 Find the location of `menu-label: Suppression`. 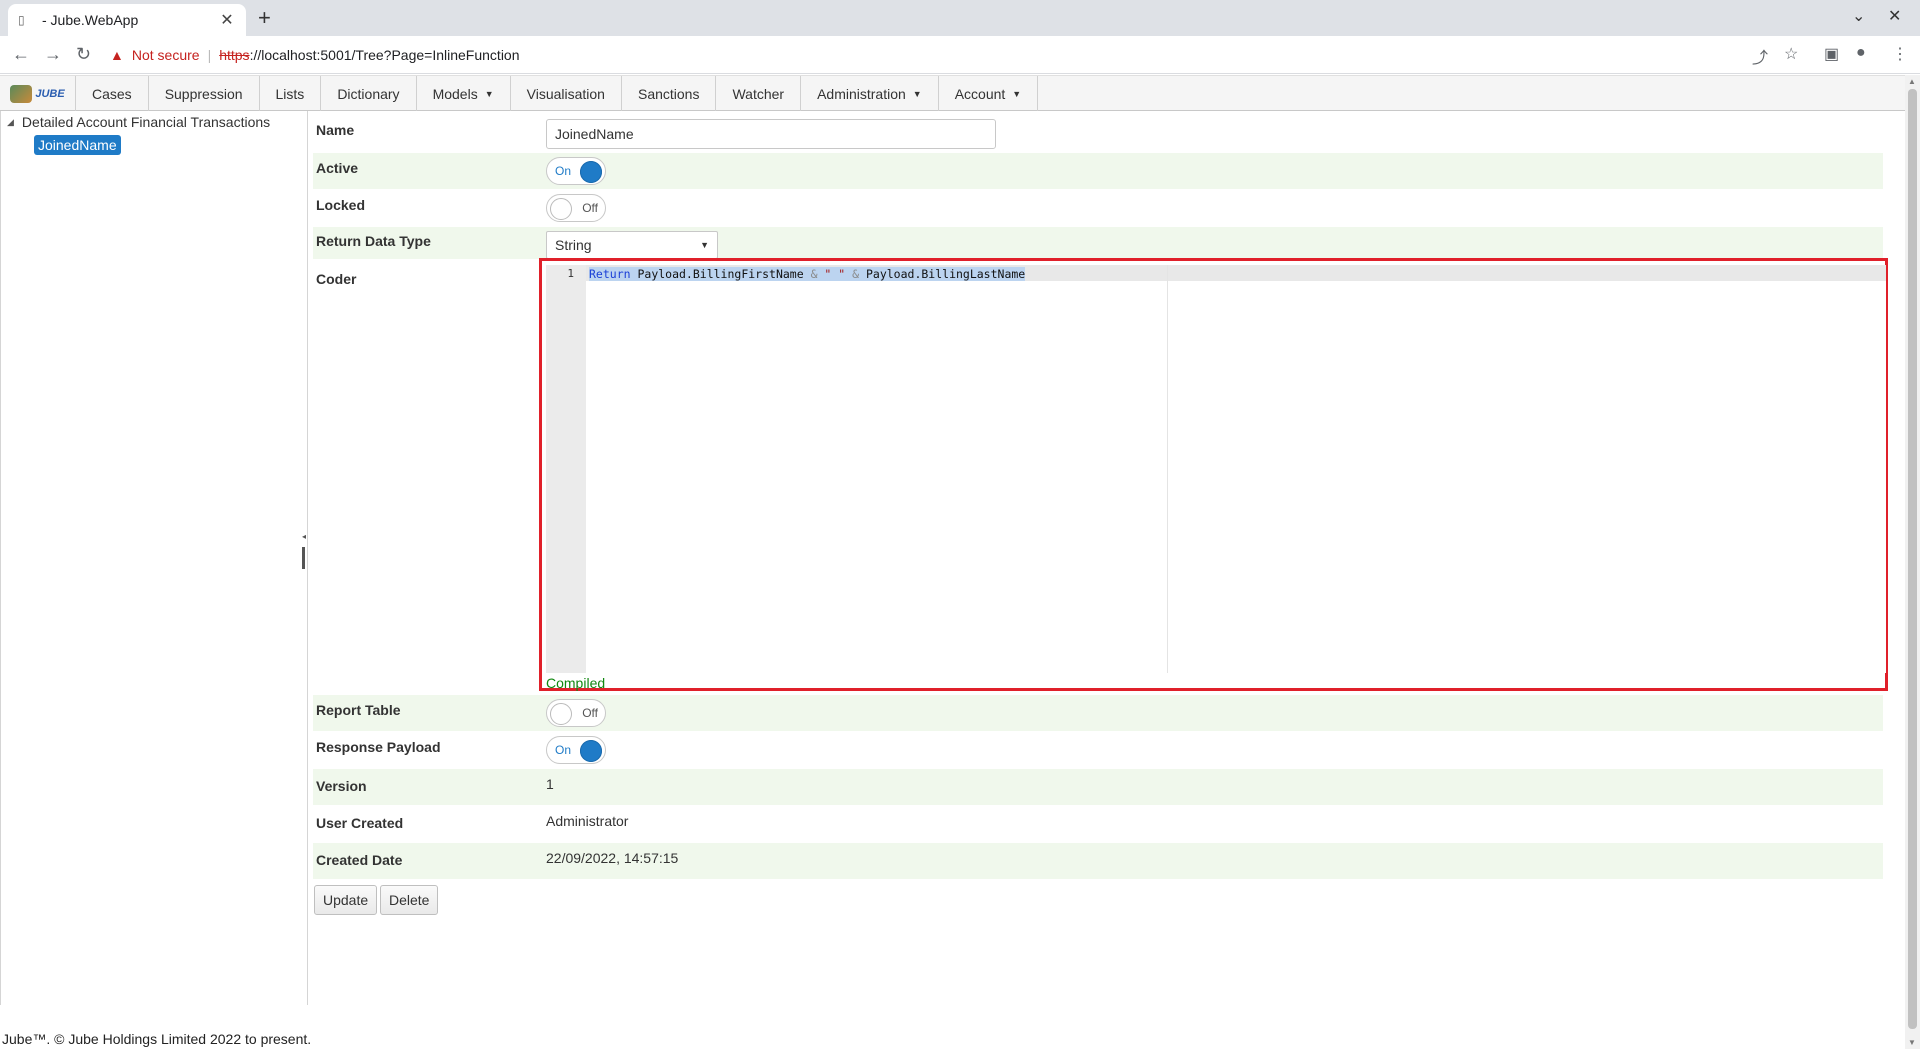

menu-label: Suppression is located at coordinates (203, 93).